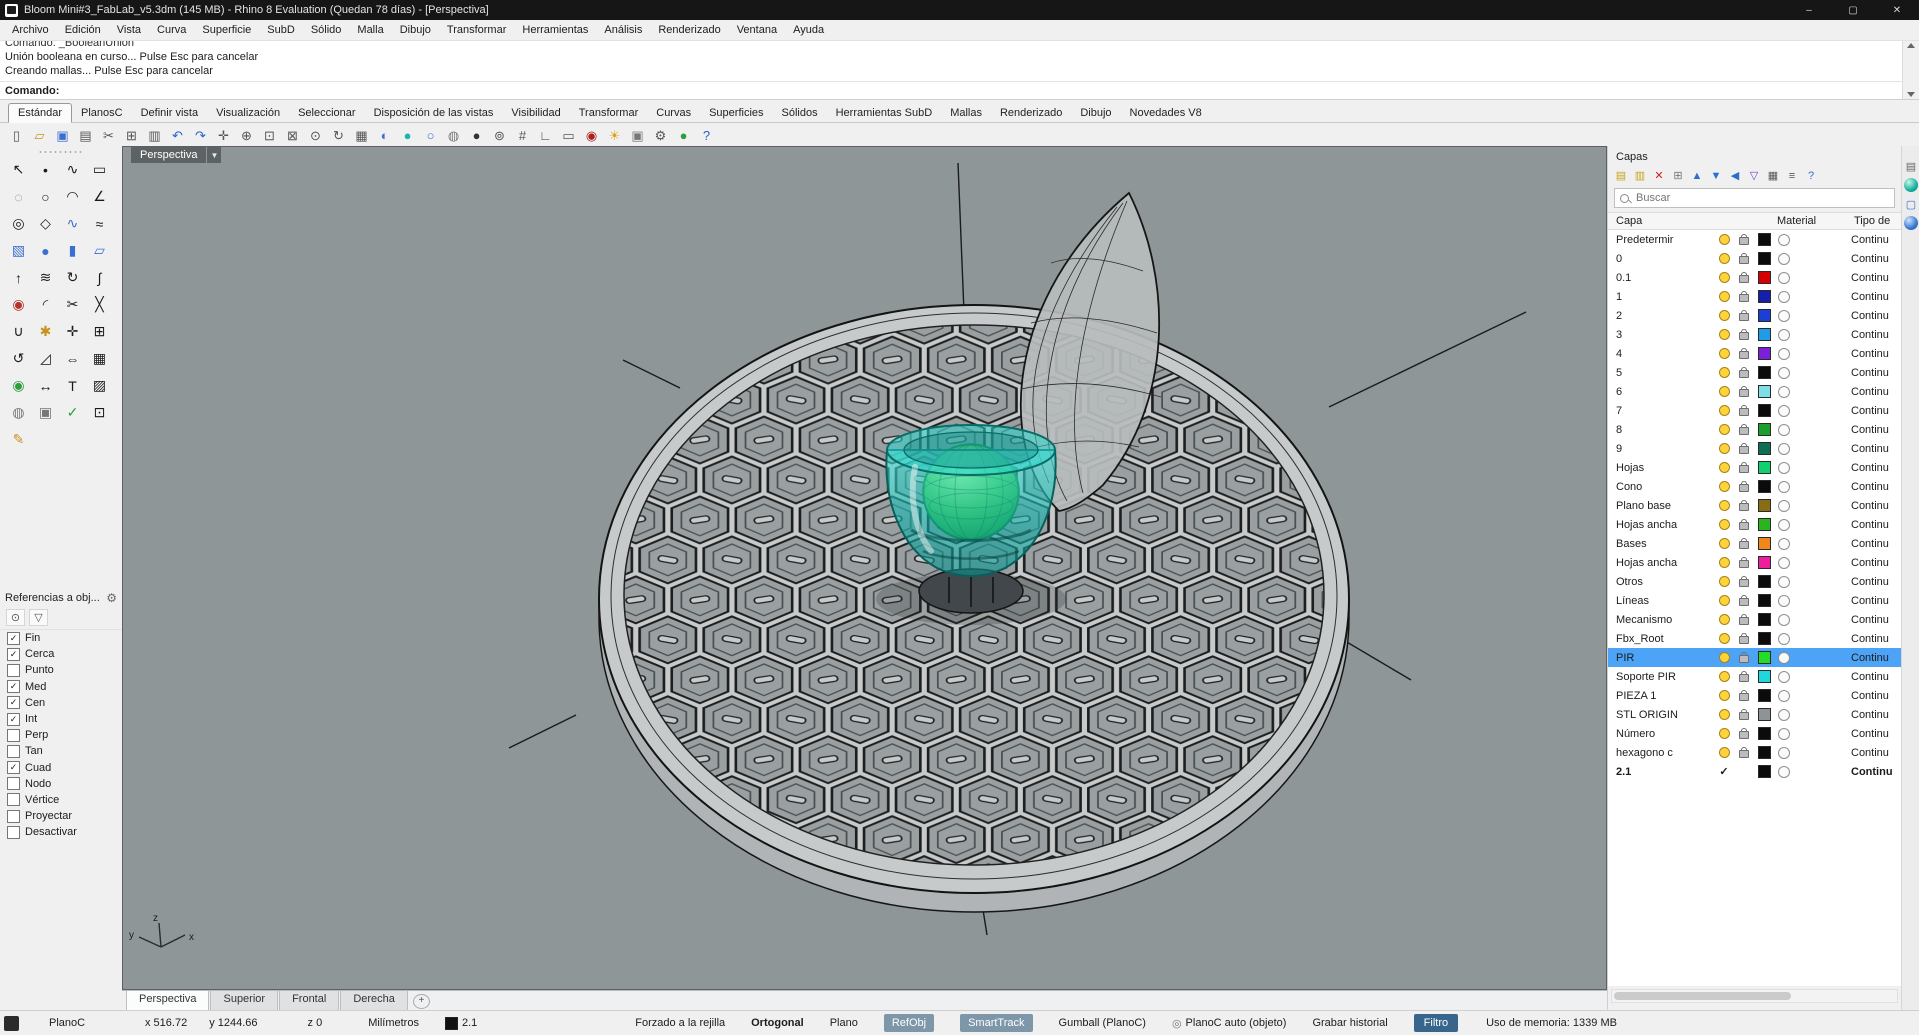 The height and width of the screenshot is (1035, 1919). Describe the element at coordinates (568, 135) in the screenshot. I see `toolbar-planar-mode-icon: ▭` at that location.